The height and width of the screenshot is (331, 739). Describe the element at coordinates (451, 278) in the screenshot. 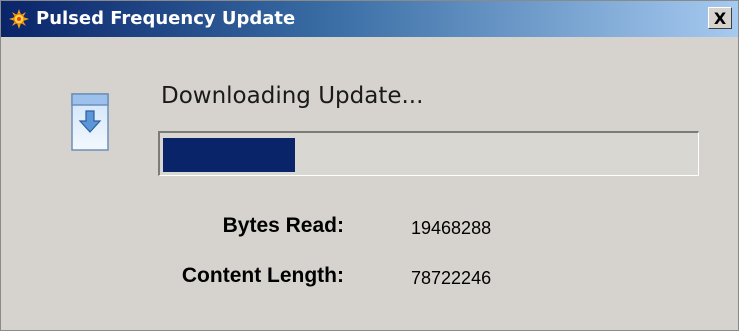

I see `content-length-value: 78722246` at that location.